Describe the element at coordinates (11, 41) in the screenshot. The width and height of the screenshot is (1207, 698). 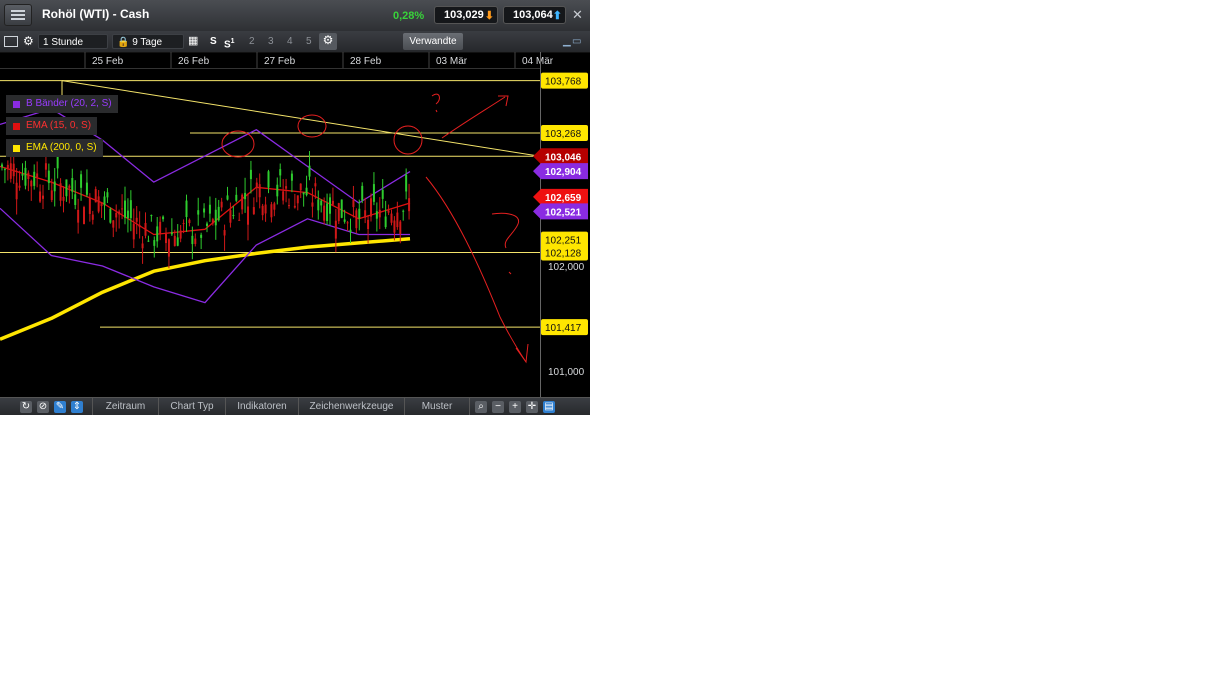
I see `chart-type-icon` at that location.